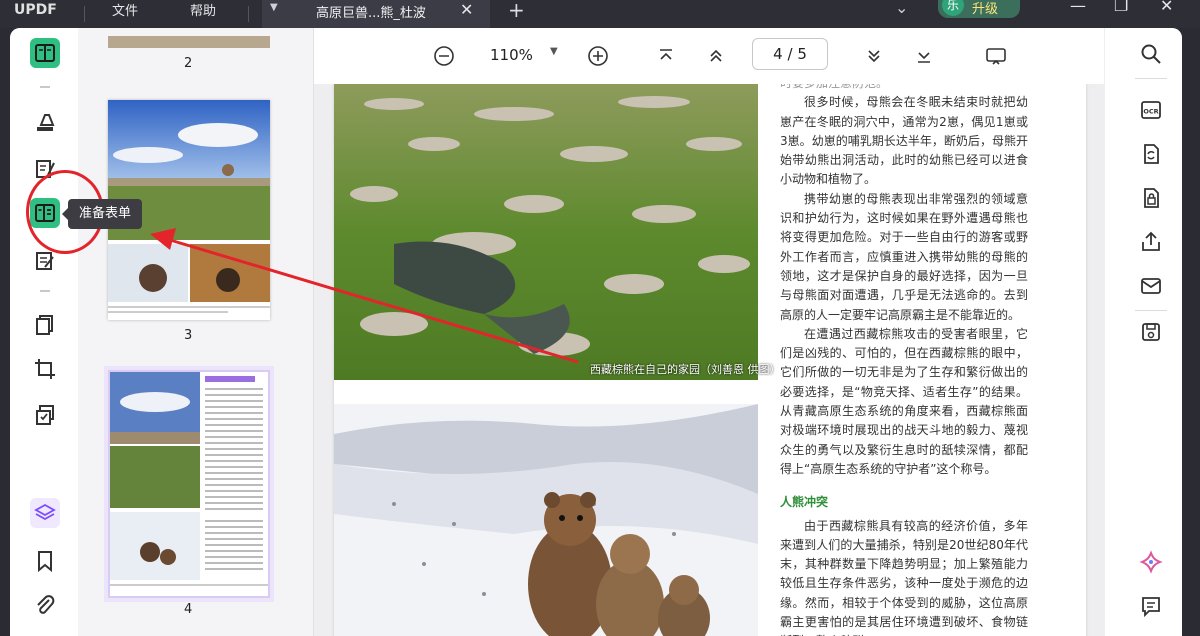 Image resolution: width=1200 pixels, height=636 pixels. Describe the element at coordinates (189, 42) in the screenshot. I see `page-thumbnail` at that location.